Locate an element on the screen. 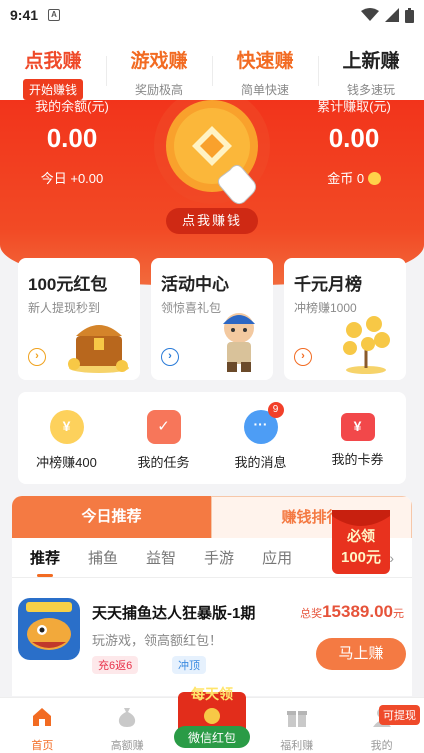 The width and height of the screenshot is (424, 753). quick-entry-row: ¥ 冲榜赚400 ✓ 我的任务 ··· 9 我的消息 ¥ 我的卡券 is located at coordinates (212, 438).